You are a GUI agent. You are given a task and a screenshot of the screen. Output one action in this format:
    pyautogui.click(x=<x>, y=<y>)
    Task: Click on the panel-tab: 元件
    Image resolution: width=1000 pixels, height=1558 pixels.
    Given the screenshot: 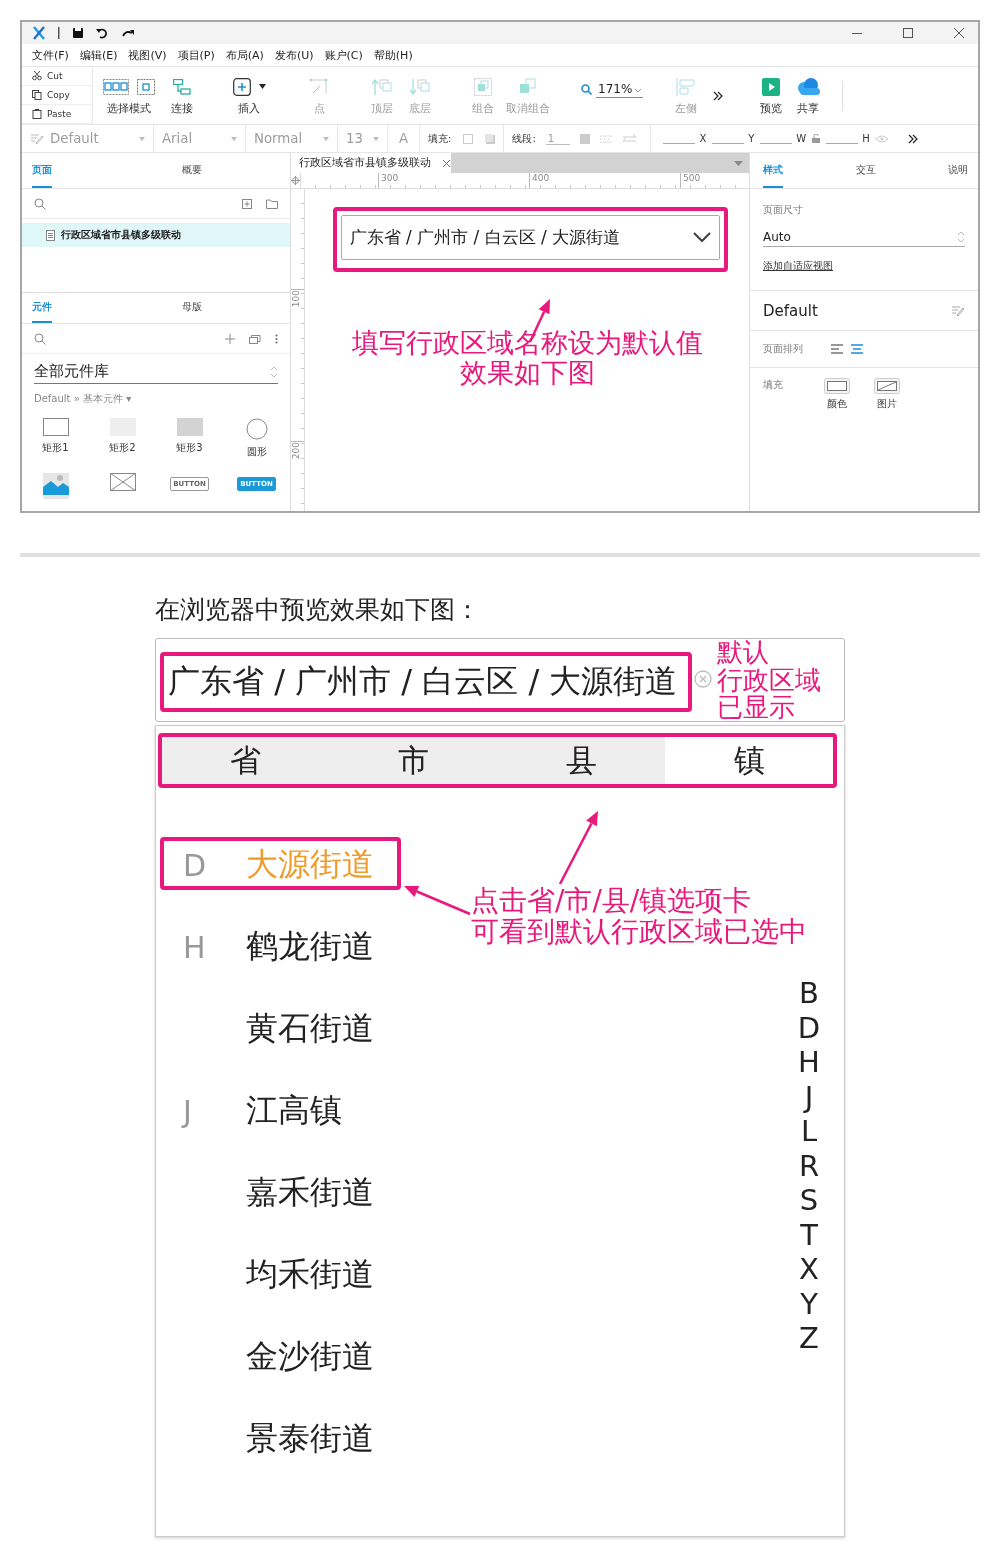 What is the action you would take?
    pyautogui.click(x=42, y=308)
    